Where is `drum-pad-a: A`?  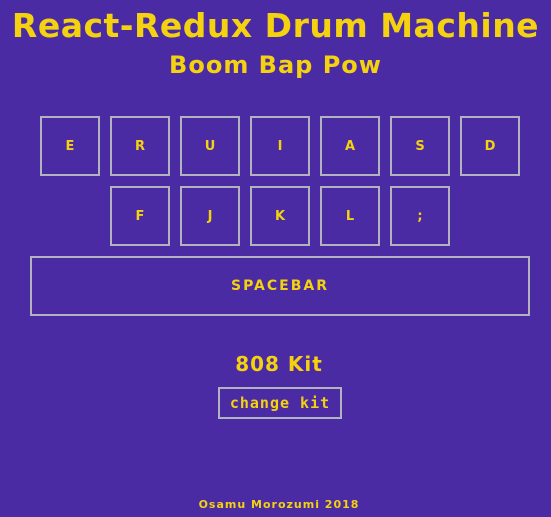 drum-pad-a: A is located at coordinates (350, 146).